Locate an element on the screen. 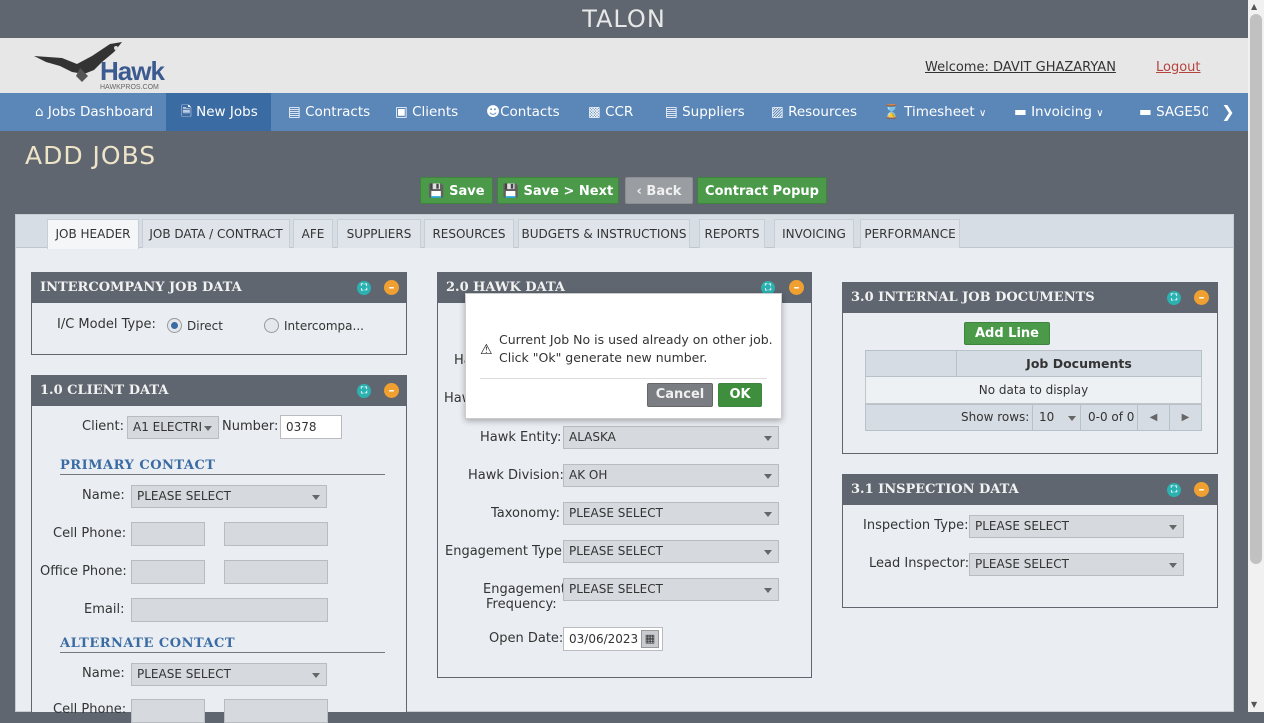 The width and height of the screenshot is (1264, 723). tab-job-data-contract: JOB DATA / CONTRACT is located at coordinates (216, 233).